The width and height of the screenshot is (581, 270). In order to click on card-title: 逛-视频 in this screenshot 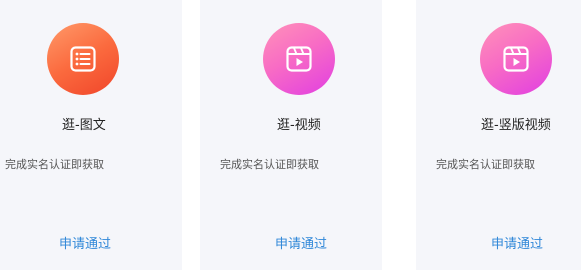, I will do `click(299, 125)`.